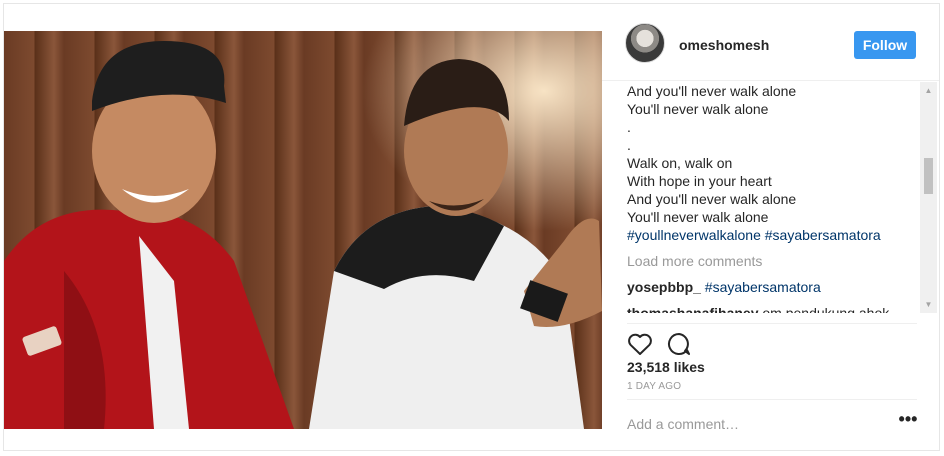  What do you see at coordinates (641, 346) in the screenshot?
I see `heart-icon` at bounding box center [641, 346].